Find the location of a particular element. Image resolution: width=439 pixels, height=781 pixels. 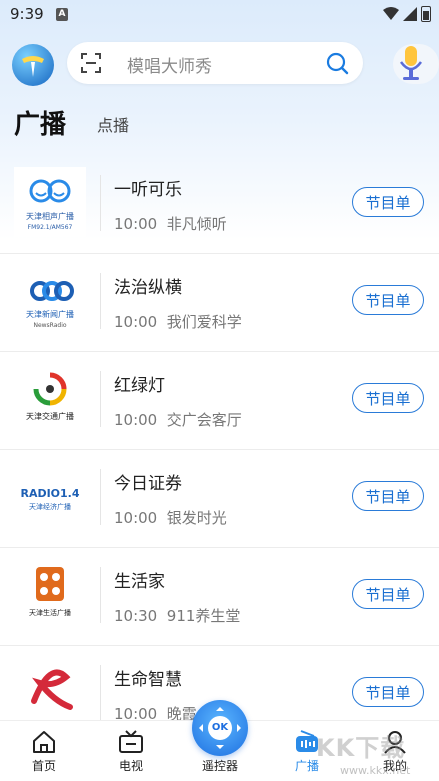

program-name: 我们爱科学 is located at coordinates (204, 322).